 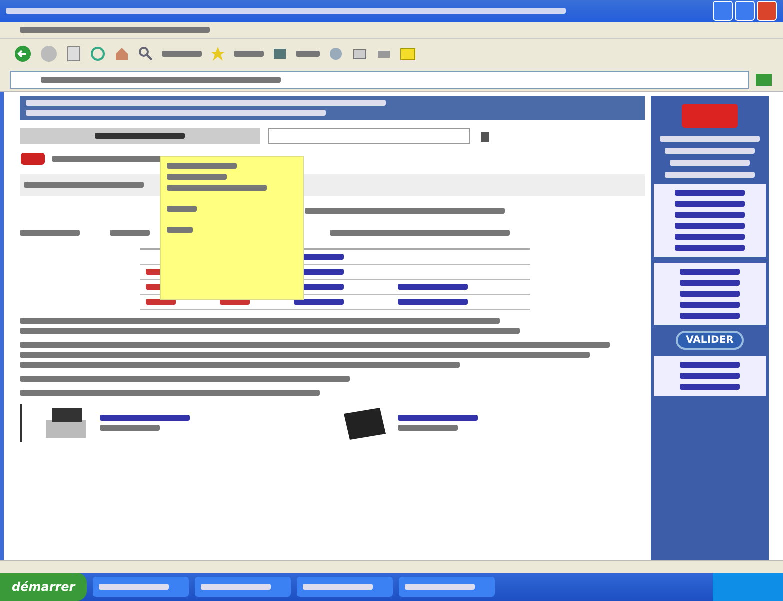 I want to click on badge-logo-icon, so click(x=33, y=159).